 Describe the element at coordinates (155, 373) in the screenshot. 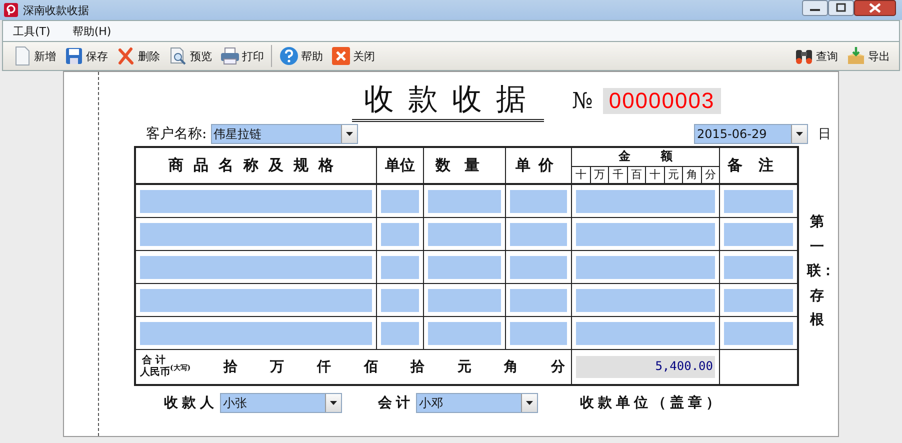

I see `currency-label: 人民币` at that location.